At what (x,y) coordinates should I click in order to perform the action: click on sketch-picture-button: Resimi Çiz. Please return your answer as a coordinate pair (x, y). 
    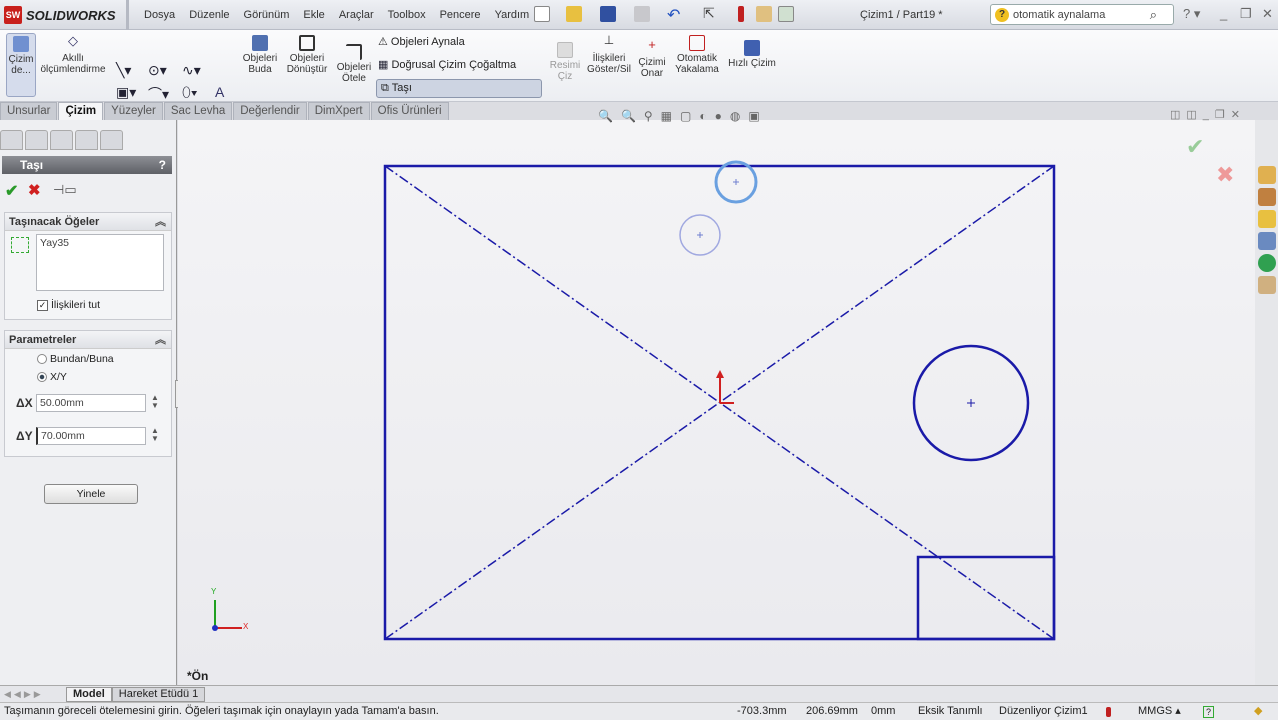
    Looking at the image, I should click on (565, 62).